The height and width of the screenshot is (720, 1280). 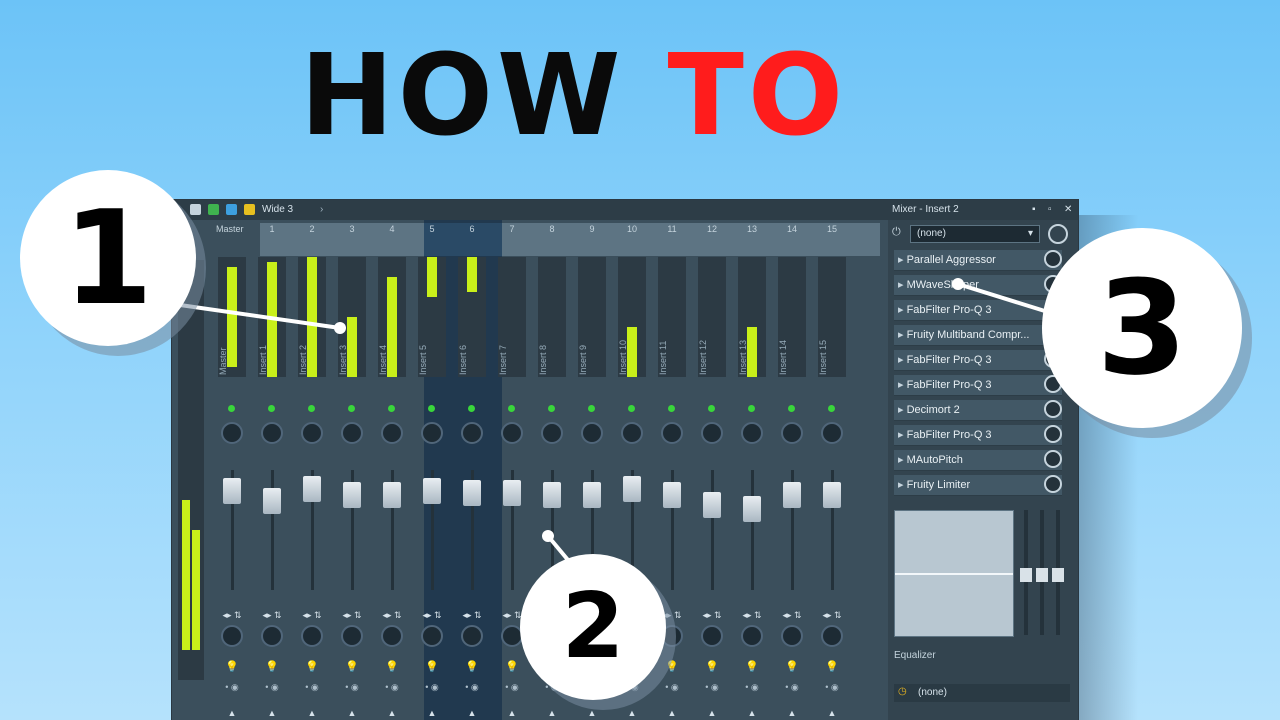 What do you see at coordinates (978, 460) in the screenshot?
I see `effect-slot: ▸ MAutoPitch` at bounding box center [978, 460].